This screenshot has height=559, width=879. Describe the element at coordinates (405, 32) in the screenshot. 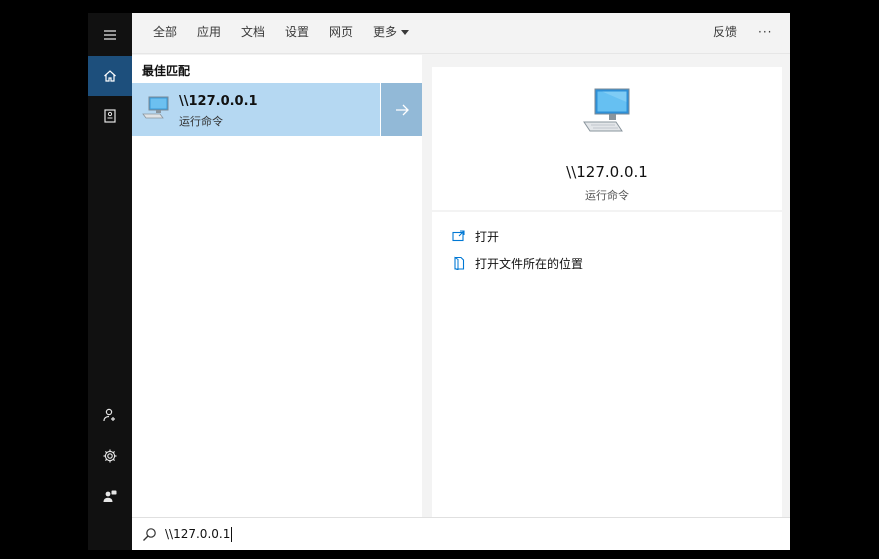

I see `chevron-down-icon` at that location.